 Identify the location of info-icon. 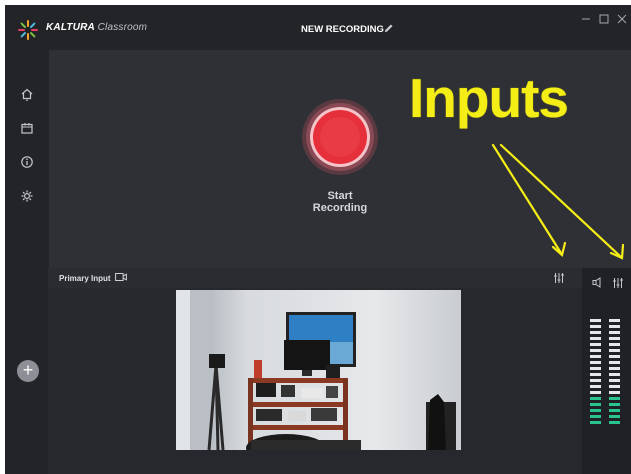
(27, 162).